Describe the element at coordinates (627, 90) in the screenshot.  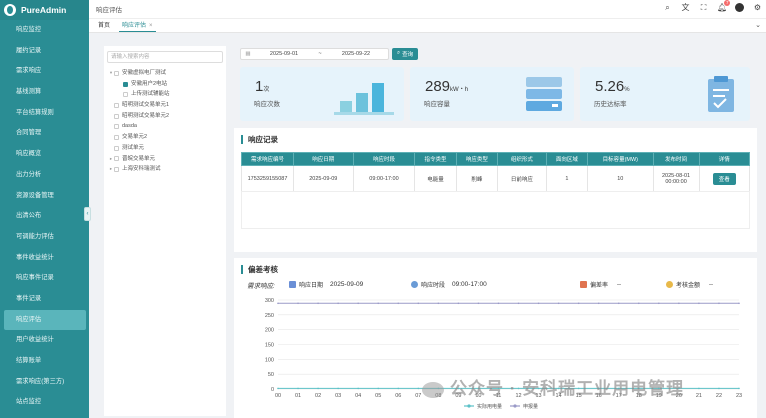
I see `stat-unit: %` at that location.